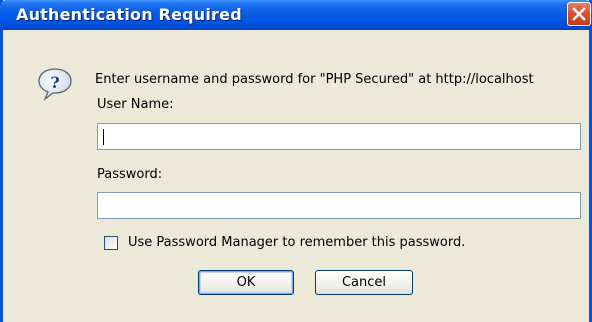  Describe the element at coordinates (364, 282) in the screenshot. I see `cancel-button: Cancel` at that location.